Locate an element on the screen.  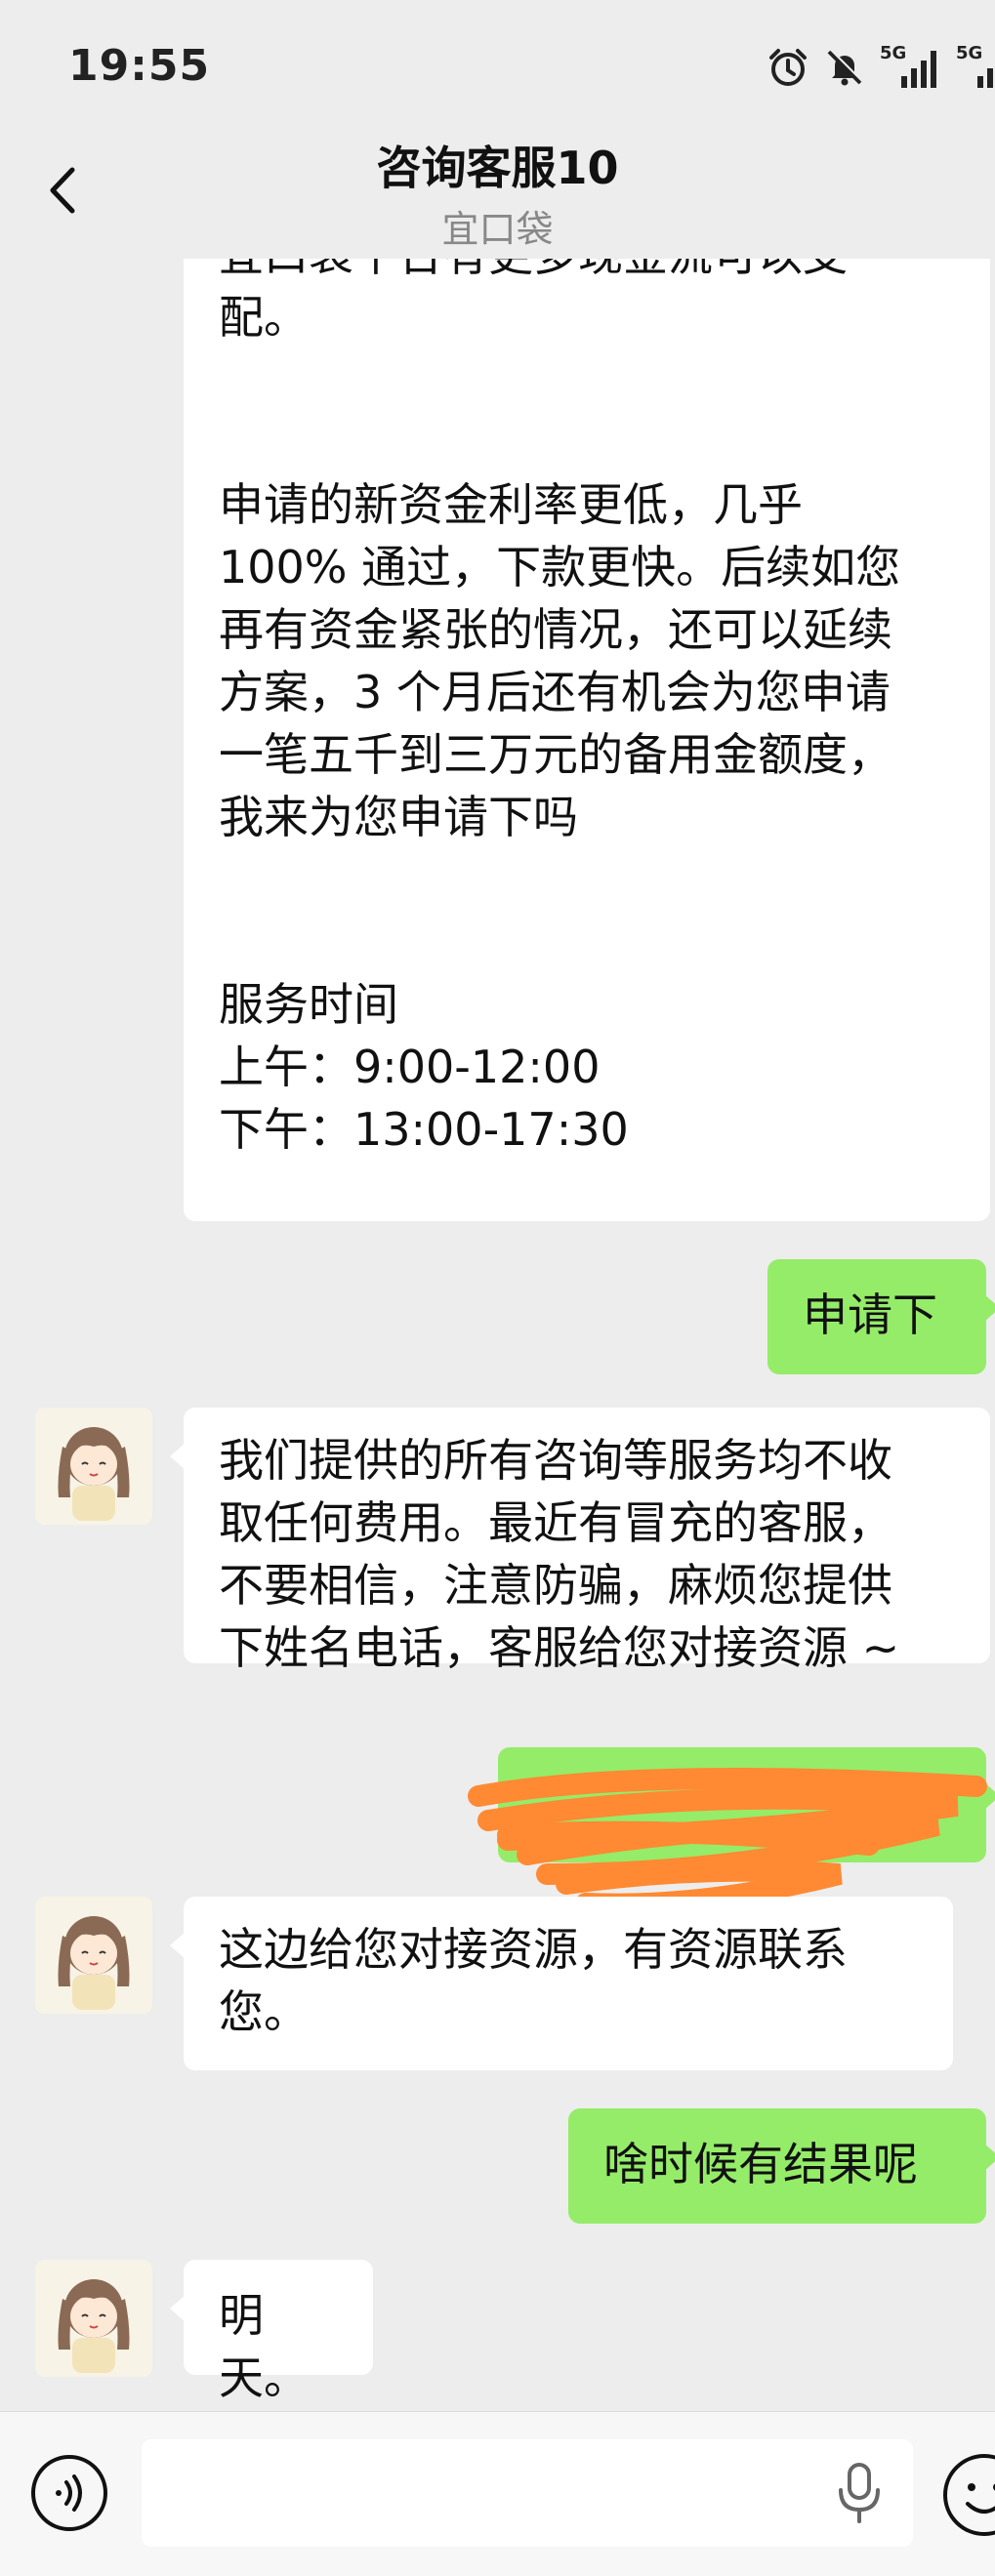
status-icons: 5G 5G is located at coordinates (881, 67).